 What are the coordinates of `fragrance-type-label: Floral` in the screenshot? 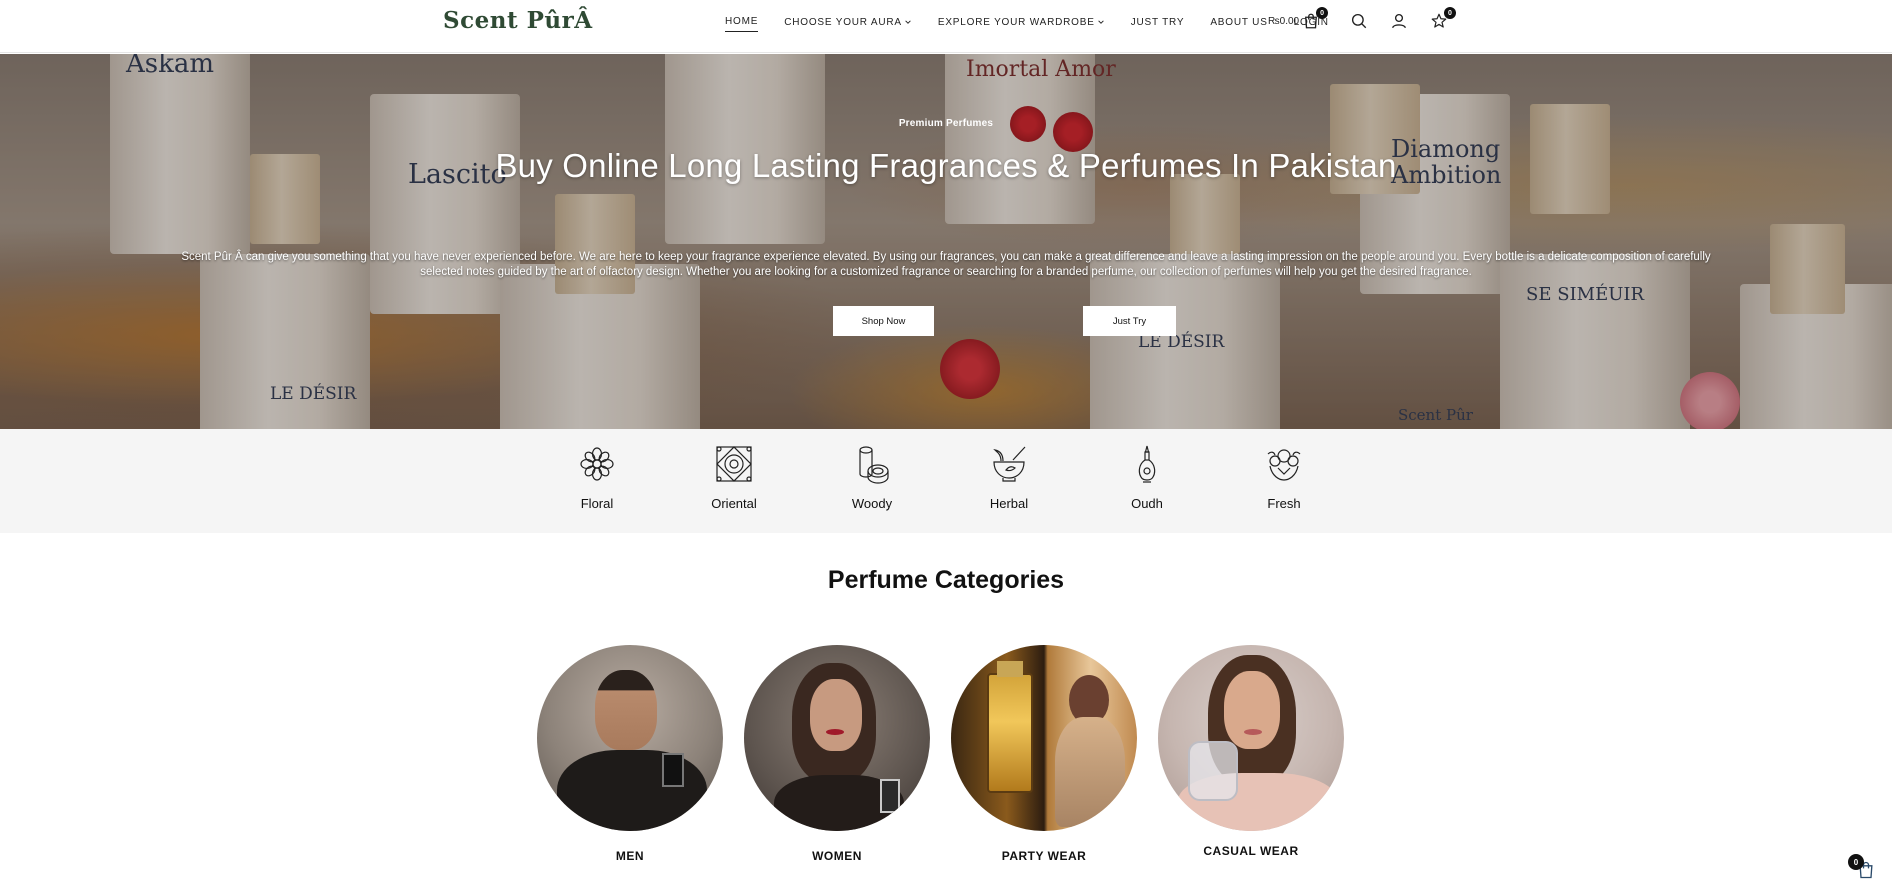 It's located at (597, 503).